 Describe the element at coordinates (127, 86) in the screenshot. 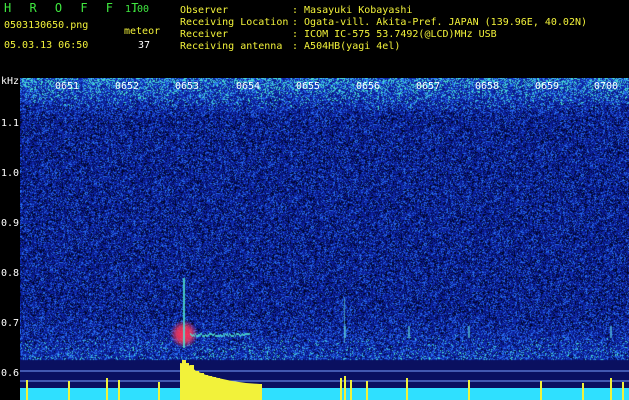

I see `time-tick-label: 0652` at that location.